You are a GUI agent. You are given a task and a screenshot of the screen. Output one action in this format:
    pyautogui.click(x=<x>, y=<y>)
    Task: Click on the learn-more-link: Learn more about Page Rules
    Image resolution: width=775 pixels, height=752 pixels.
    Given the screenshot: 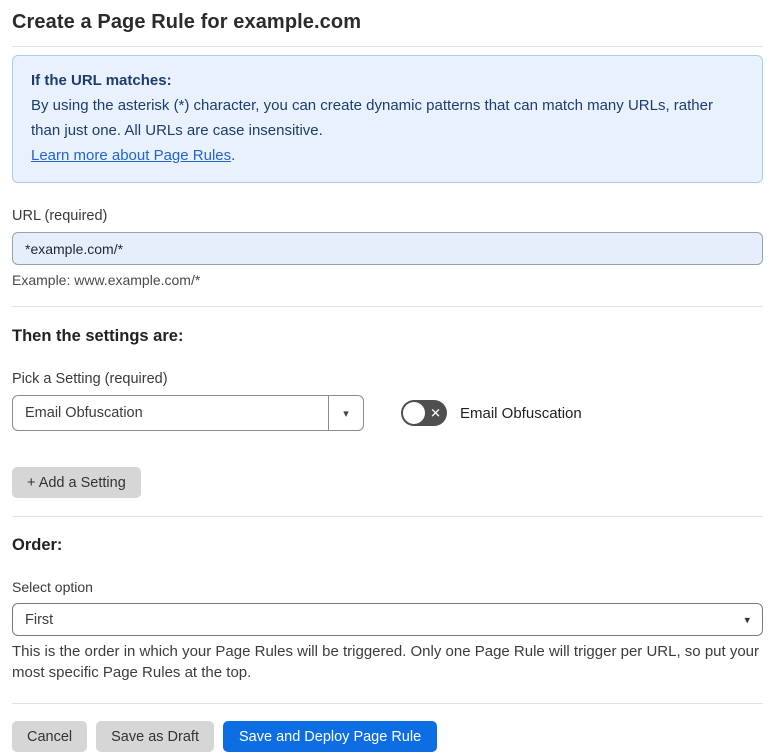 What is the action you would take?
    pyautogui.click(x=131, y=155)
    